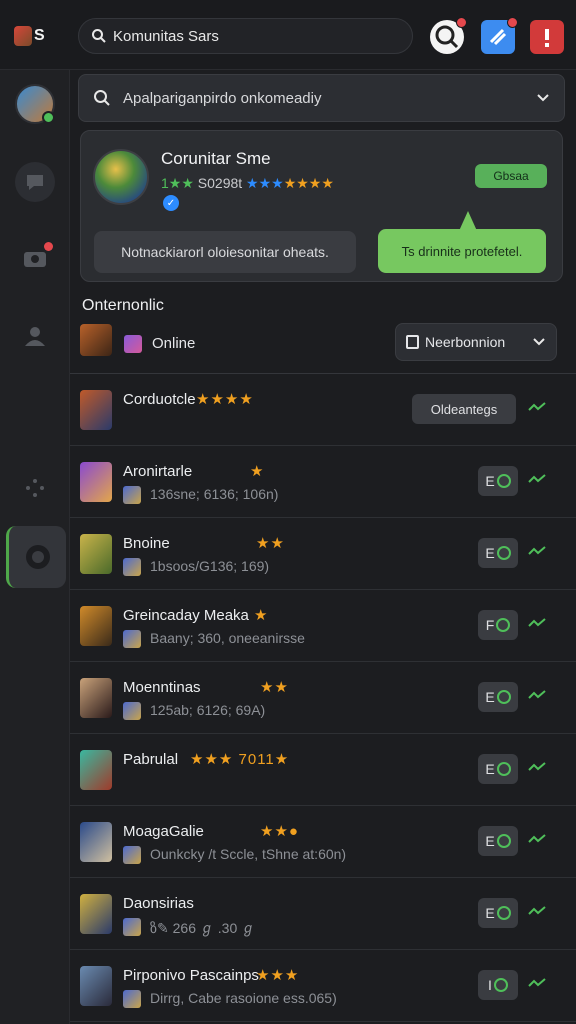  I want to click on member-action-button: Oldeantegs, so click(464, 409).